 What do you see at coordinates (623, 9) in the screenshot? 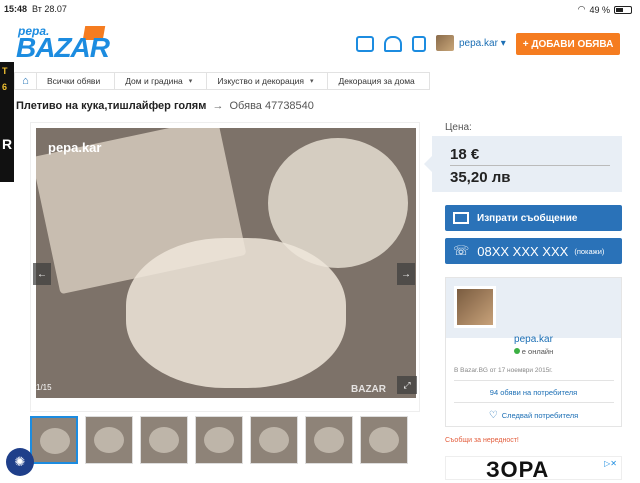
I see `battery-icon` at bounding box center [623, 9].